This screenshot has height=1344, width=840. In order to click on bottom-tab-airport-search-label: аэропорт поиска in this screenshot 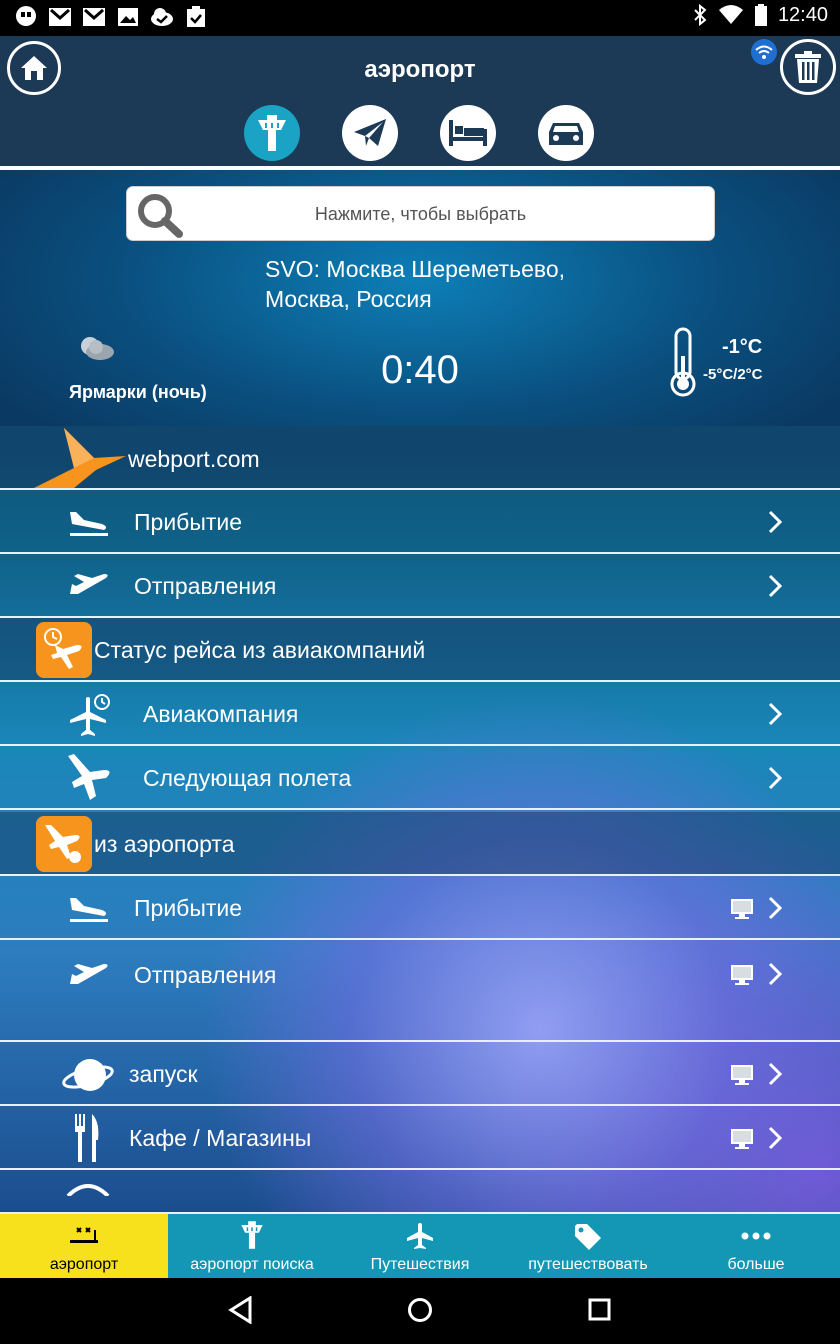, I will do `click(252, 1264)`.